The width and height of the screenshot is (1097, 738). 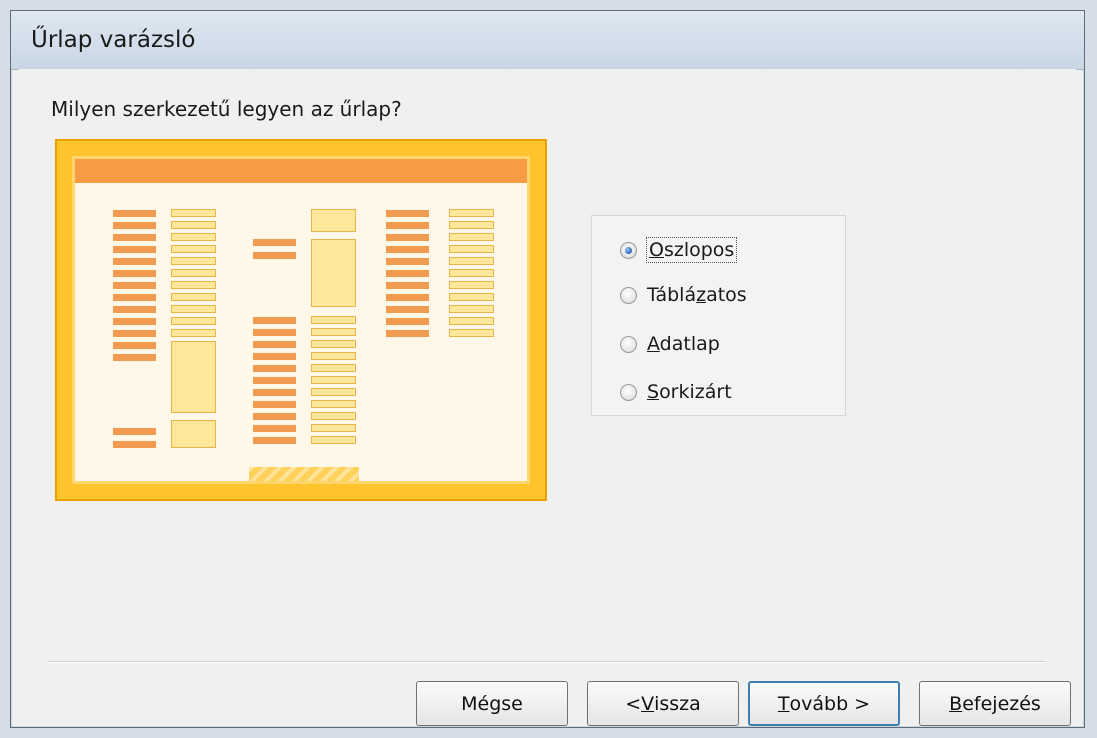 What do you see at coordinates (492, 703) in the screenshot?
I see `cancel-button: Mégse` at bounding box center [492, 703].